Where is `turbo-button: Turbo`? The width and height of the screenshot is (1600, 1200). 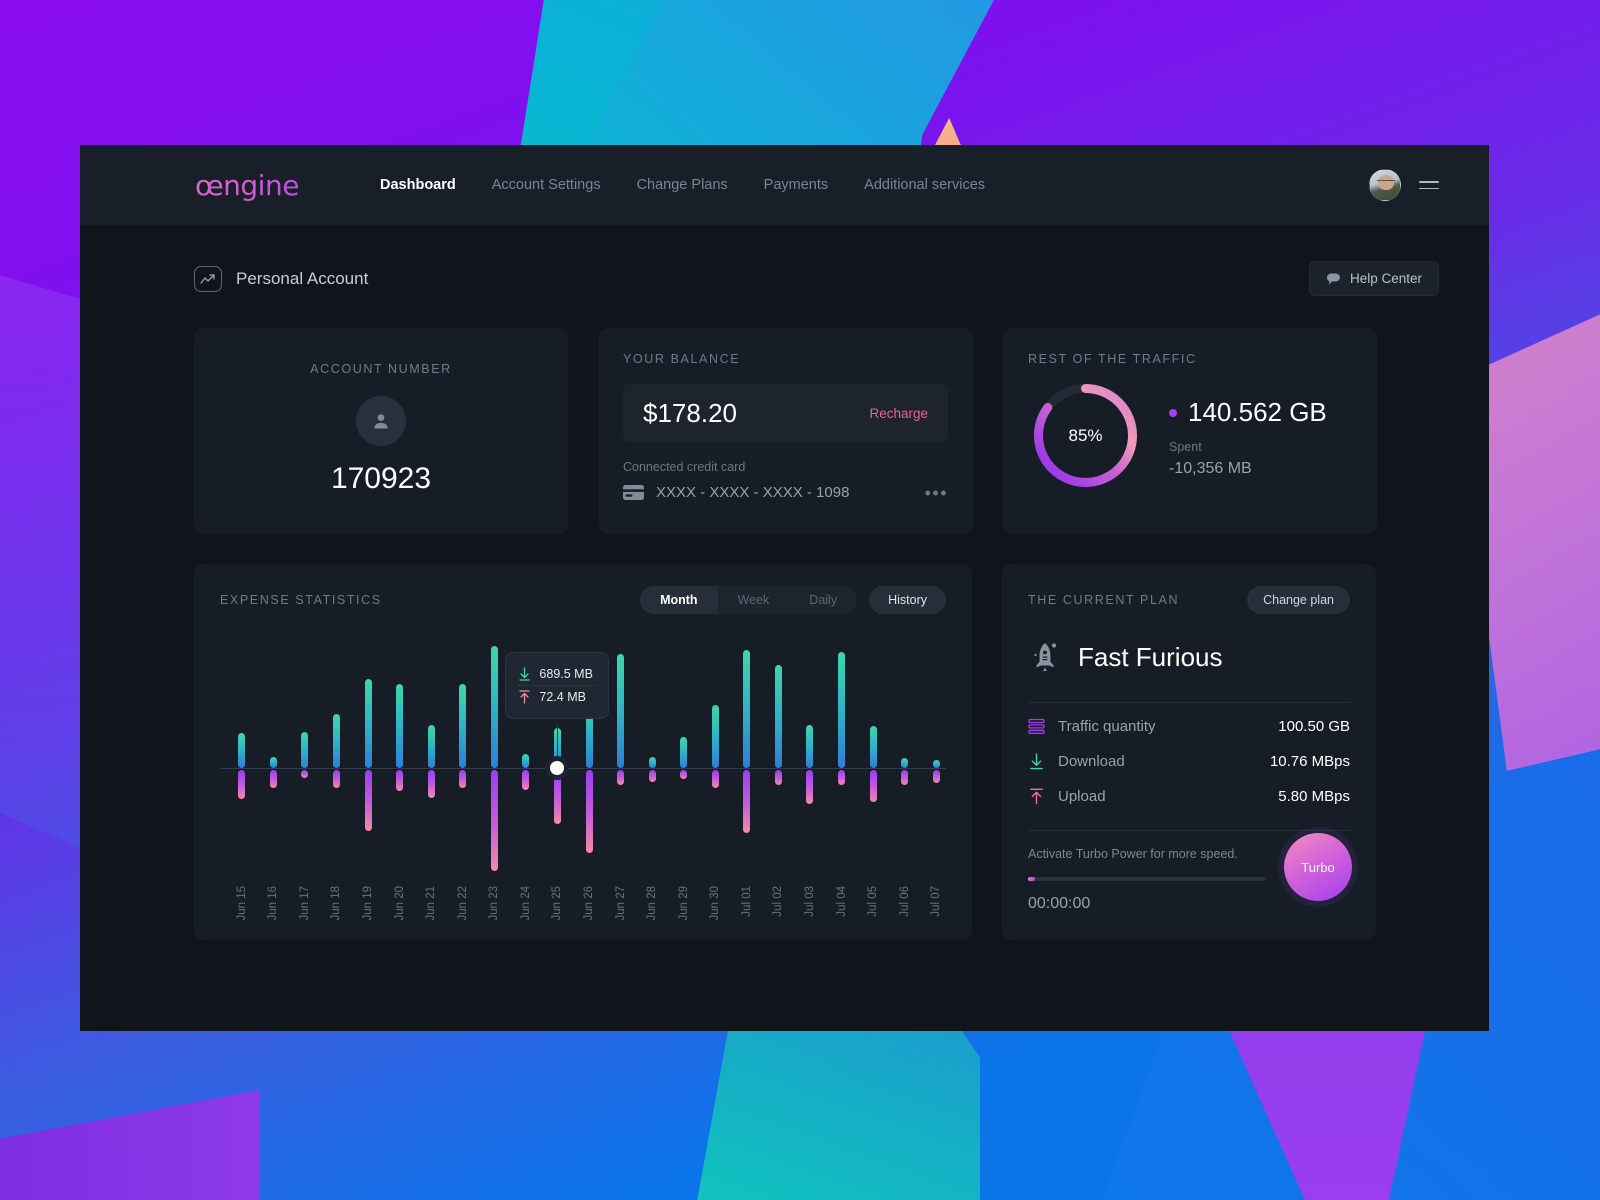
turbo-button: Turbo is located at coordinates (1318, 867).